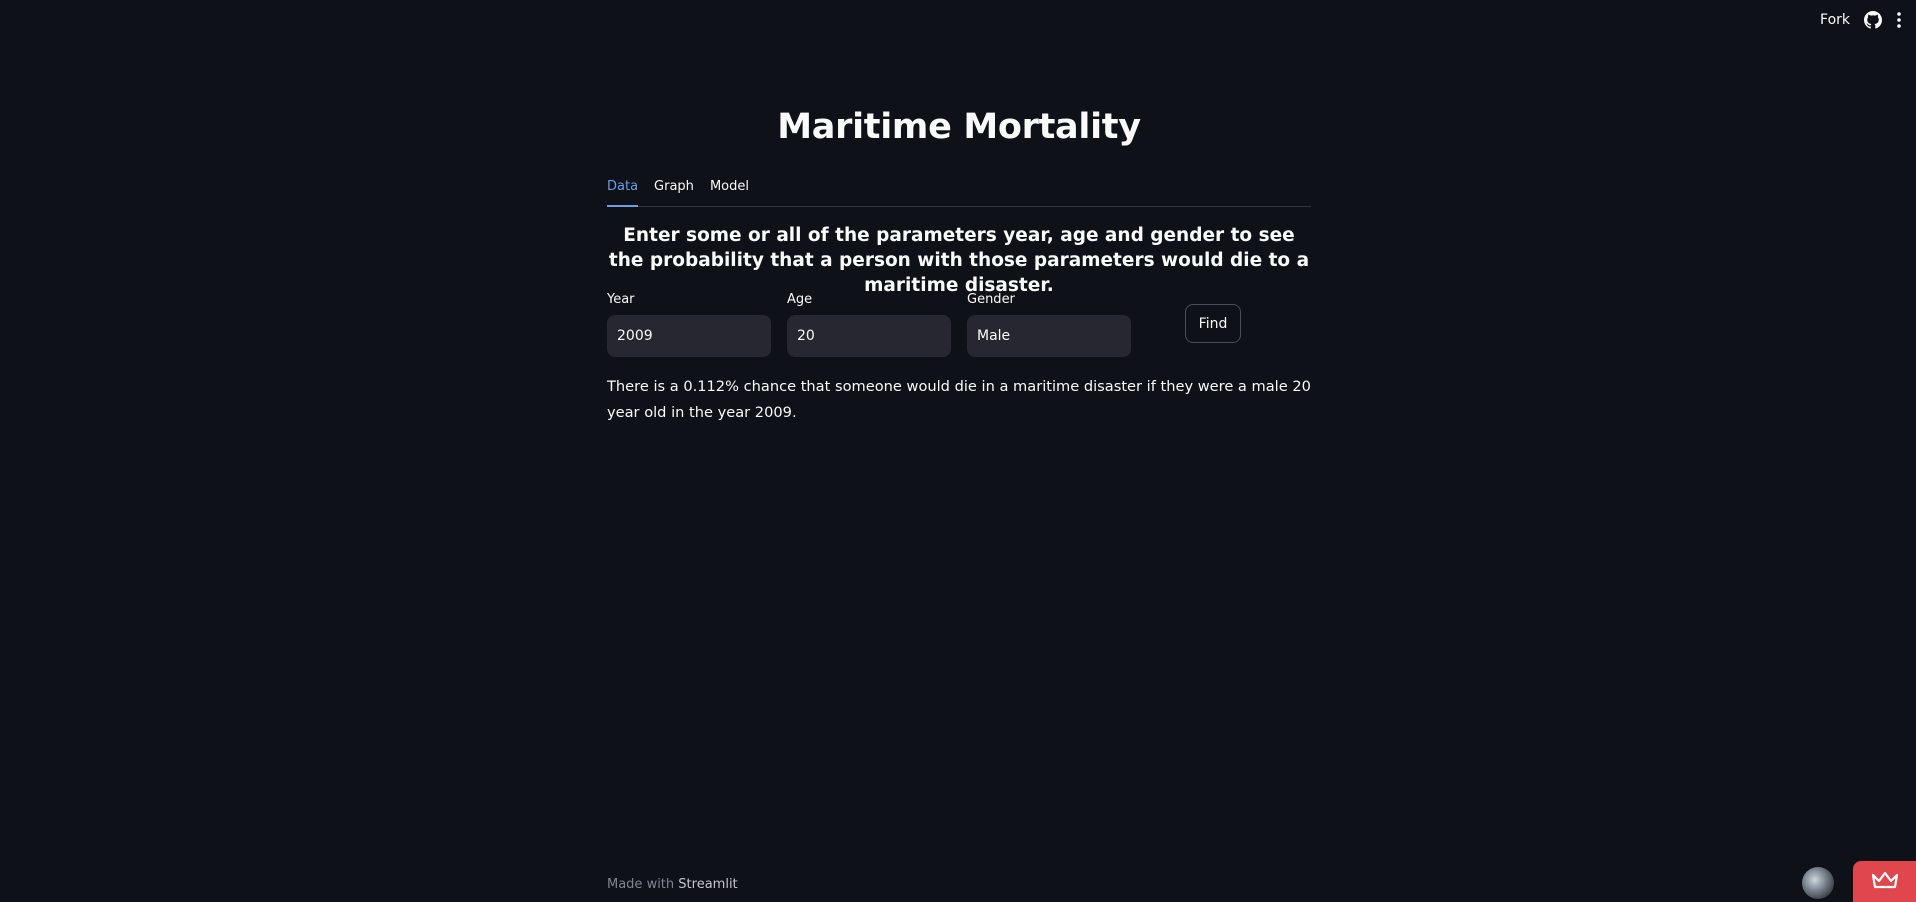 The width and height of the screenshot is (1916, 902). I want to click on top-toolbar: Fork, so click(1868, 20).